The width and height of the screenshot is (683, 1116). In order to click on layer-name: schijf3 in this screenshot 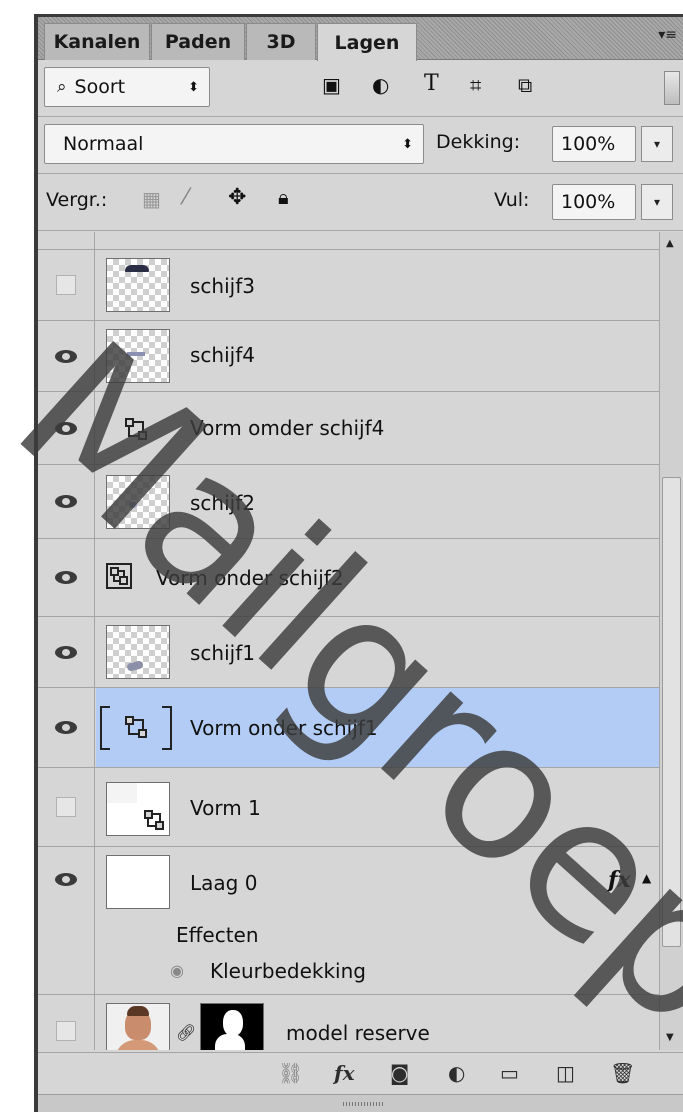, I will do `click(222, 286)`.